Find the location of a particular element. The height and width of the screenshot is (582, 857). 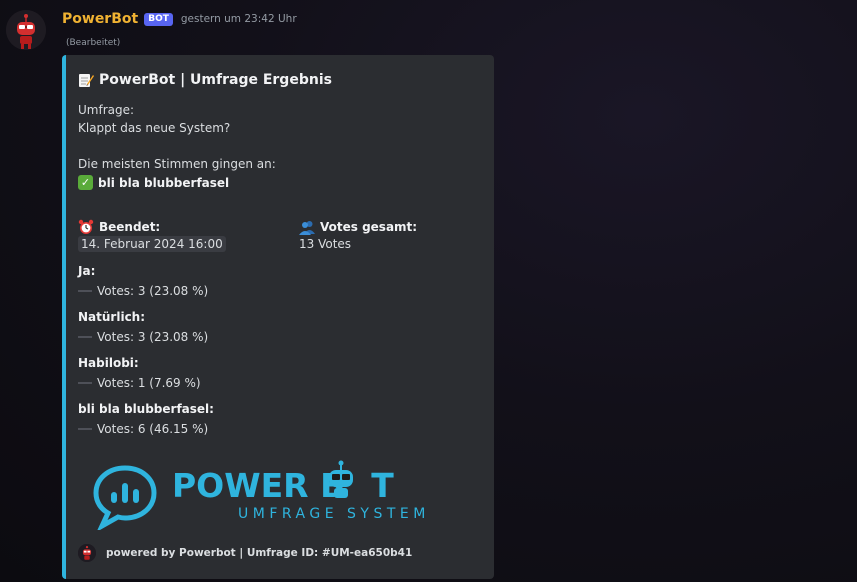

ended-timestamp: 14. Februar 2024 16:00 is located at coordinates (152, 244).